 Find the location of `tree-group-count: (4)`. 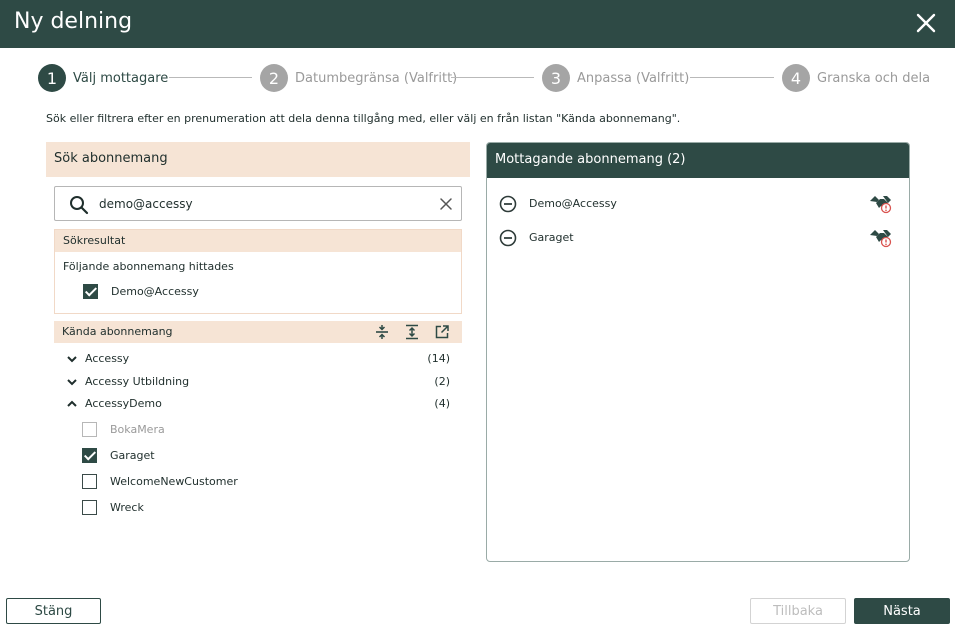

tree-group-count: (4) is located at coordinates (442, 403).